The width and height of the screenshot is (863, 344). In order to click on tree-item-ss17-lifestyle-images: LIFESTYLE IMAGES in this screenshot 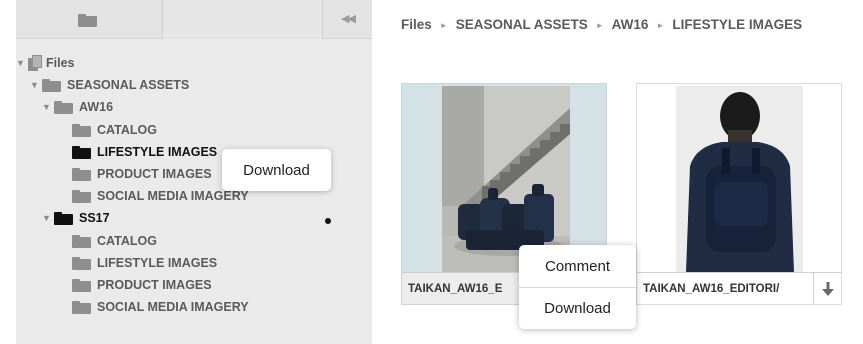, I will do `click(144, 263)`.